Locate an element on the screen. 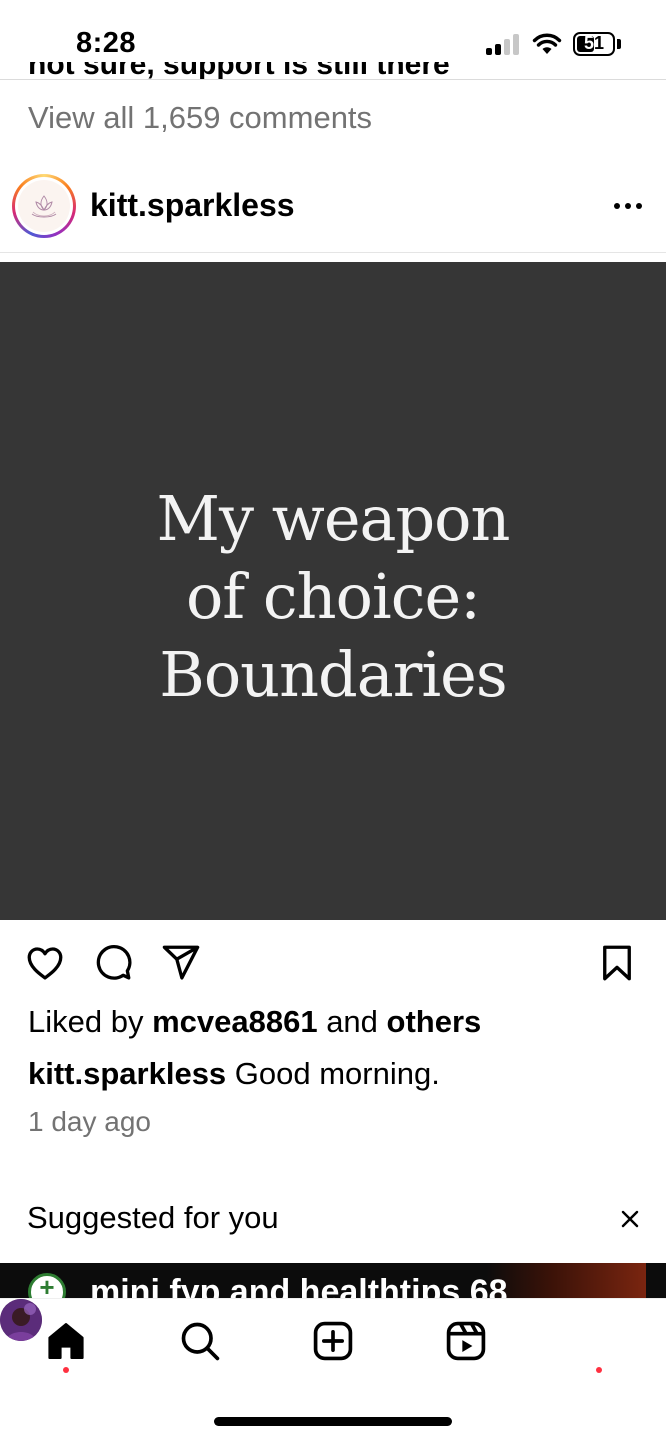  battery-icon: 51 is located at coordinates (594, 44).